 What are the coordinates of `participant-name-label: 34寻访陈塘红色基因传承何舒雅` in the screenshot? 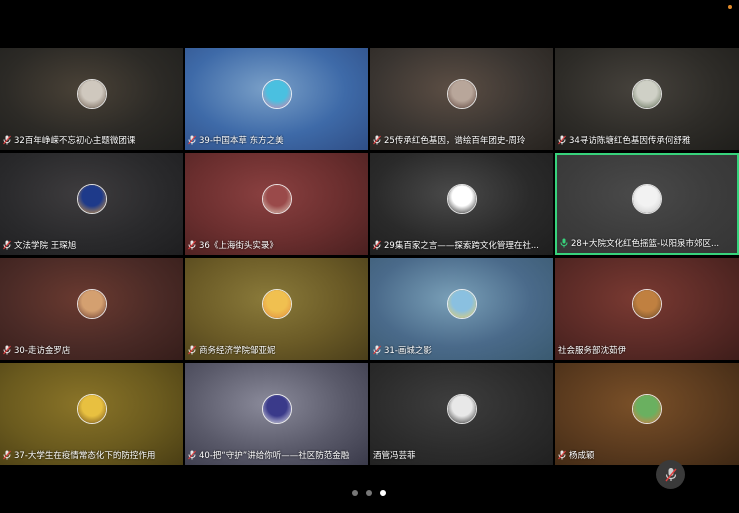 It's located at (646, 140).